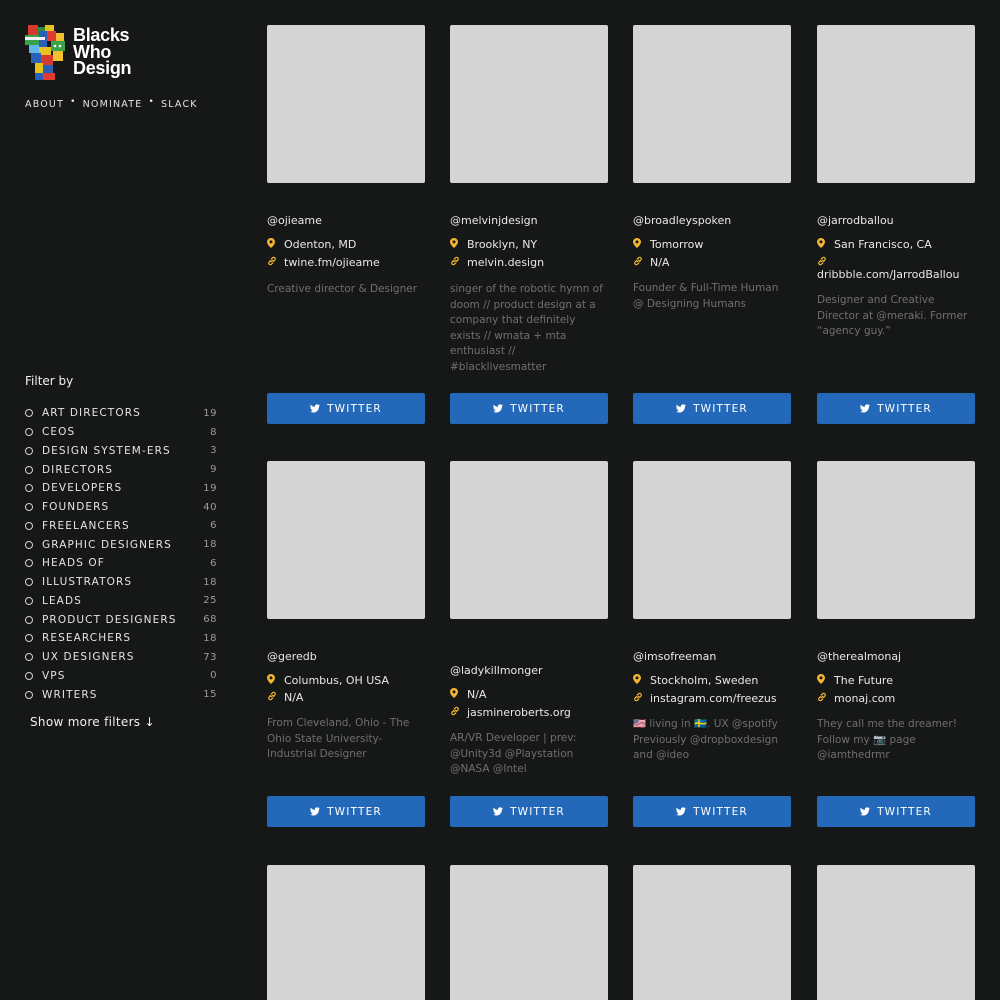 The height and width of the screenshot is (1000, 1000). Describe the element at coordinates (342, 289) in the screenshot. I see `card-bio: Creative director & Designer` at that location.